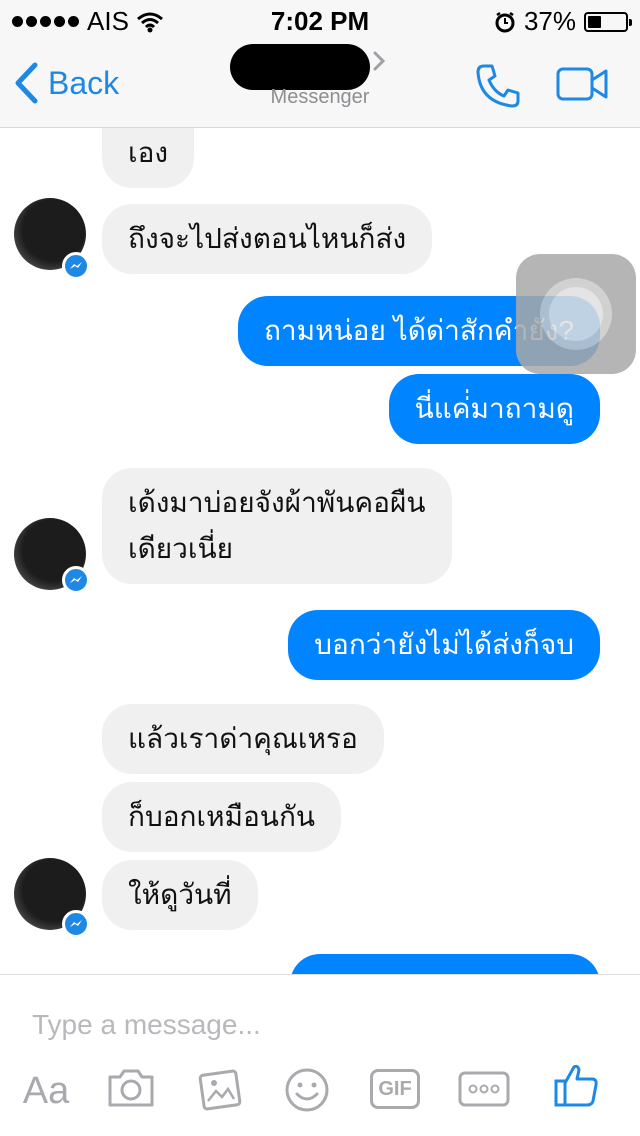  Describe the element at coordinates (494, 409) in the screenshot. I see `message-bubble-outgoing: นี่แค่่มาถามดู` at that location.